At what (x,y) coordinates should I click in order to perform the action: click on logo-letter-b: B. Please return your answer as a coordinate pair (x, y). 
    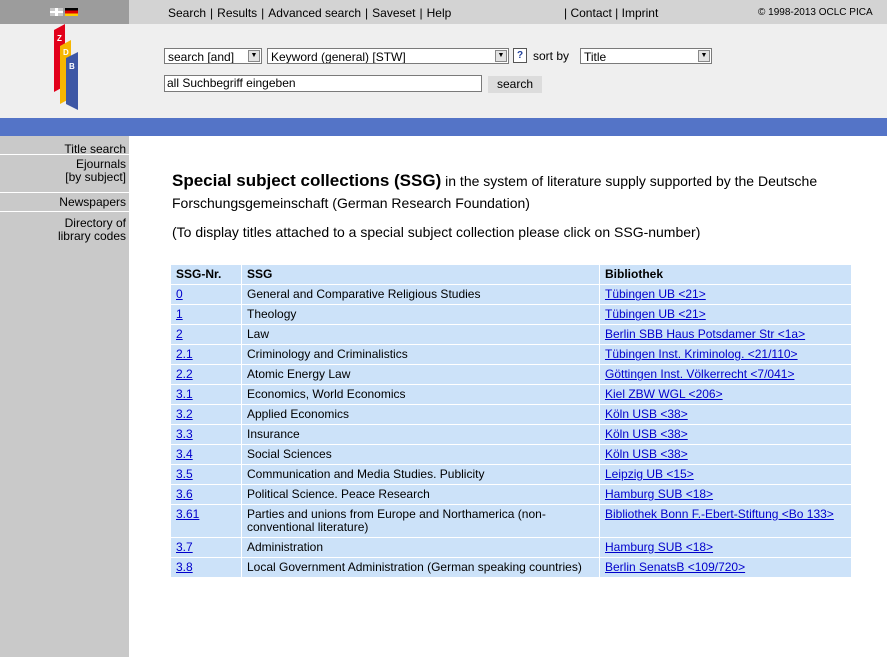
    Looking at the image, I should click on (72, 66).